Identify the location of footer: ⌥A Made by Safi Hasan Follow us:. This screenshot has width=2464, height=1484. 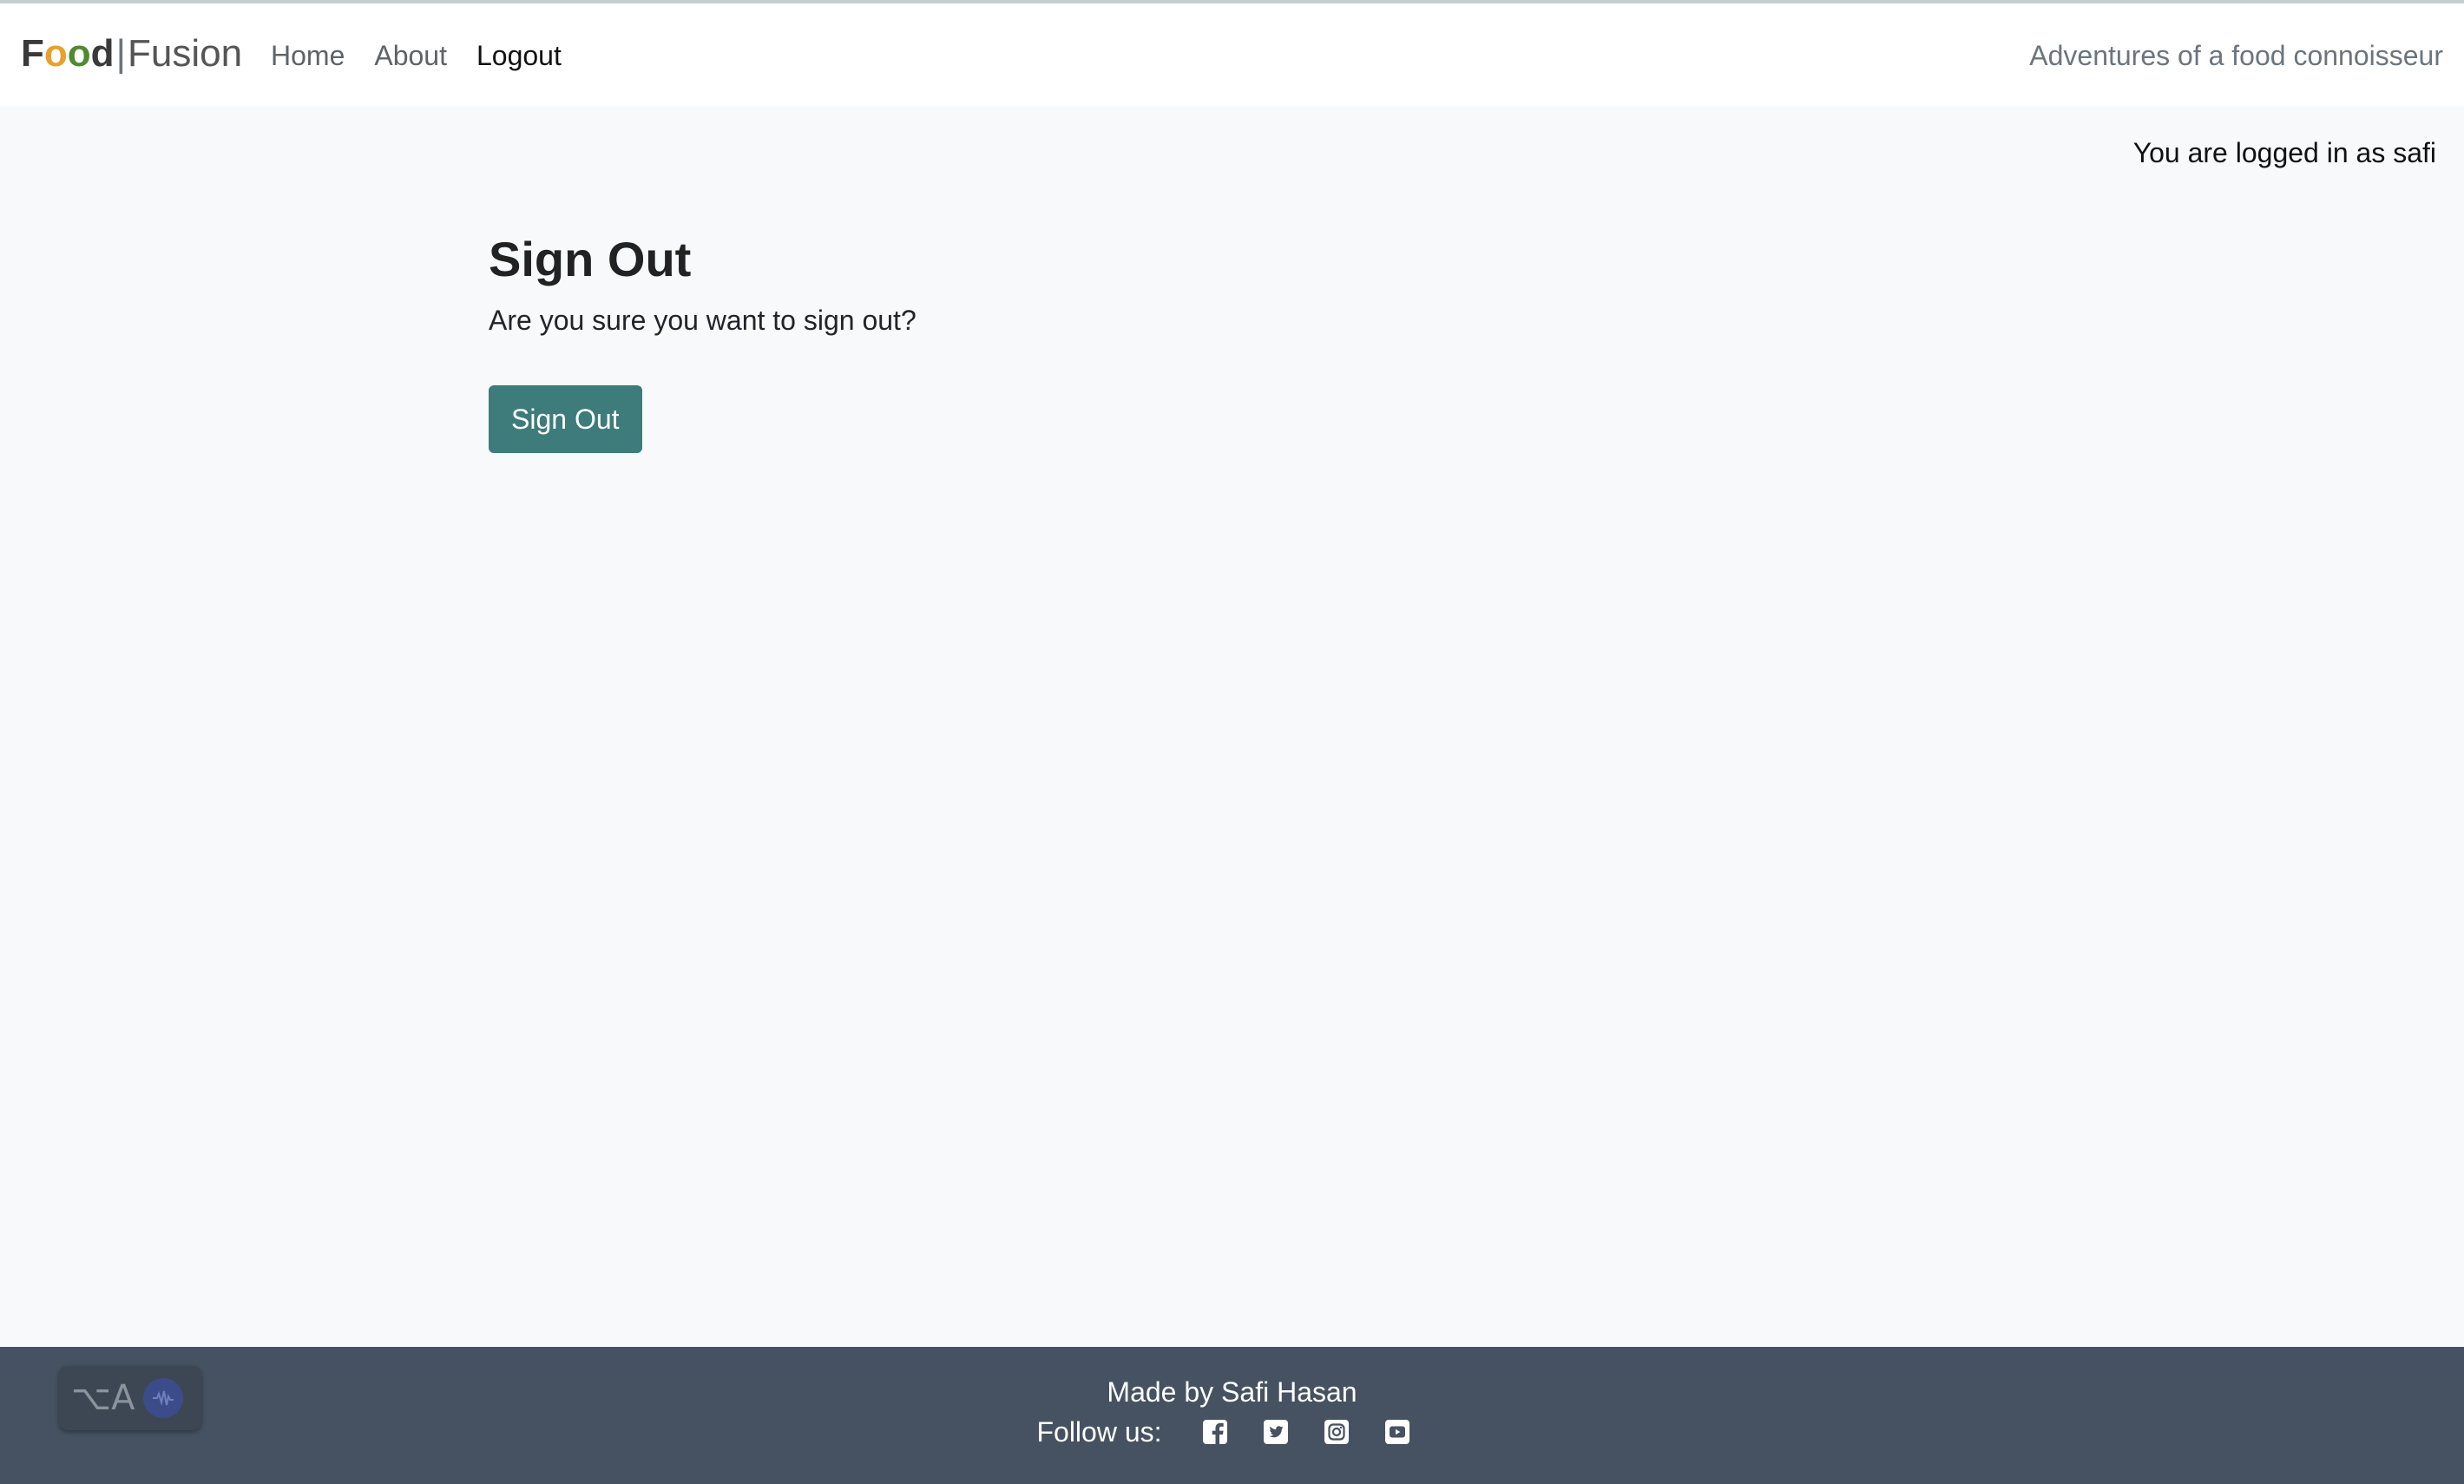
(1232, 1415).